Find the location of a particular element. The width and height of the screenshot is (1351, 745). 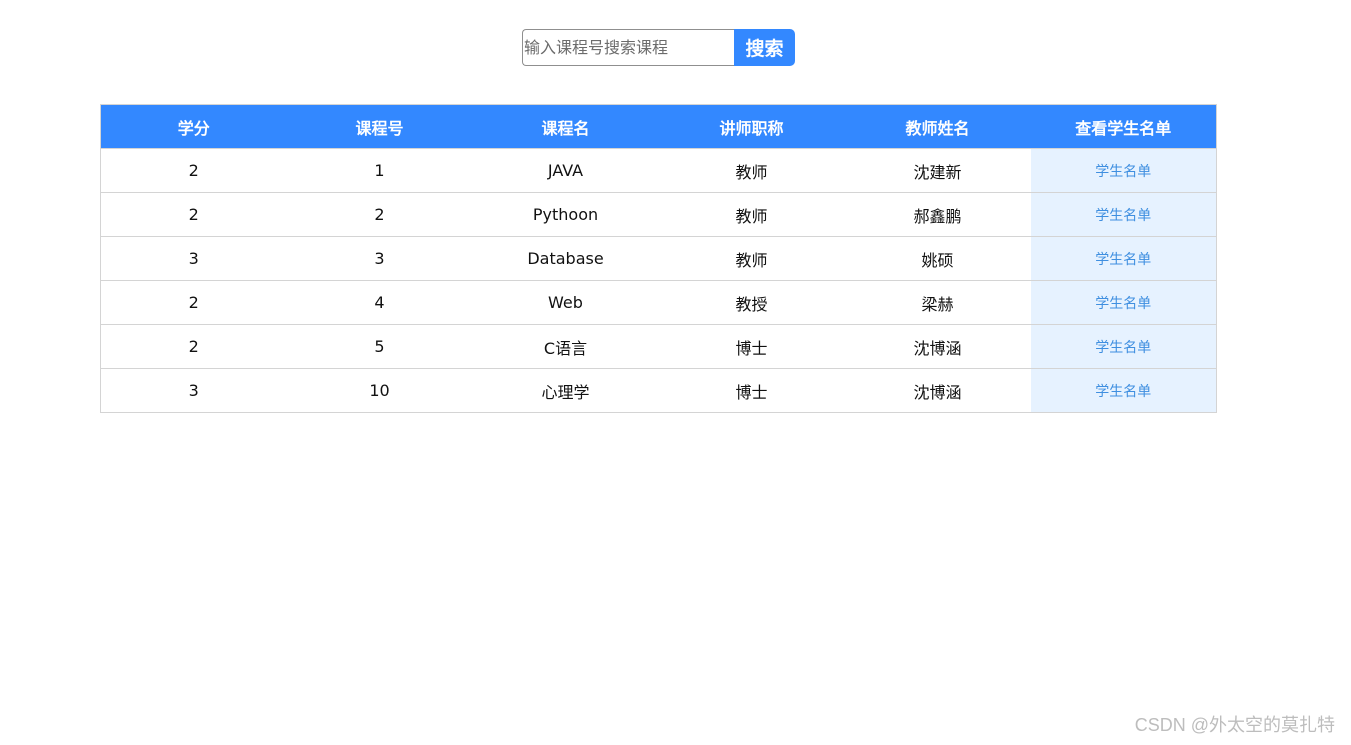

column-header-lecturer-title: 讲师职称 is located at coordinates (751, 126).